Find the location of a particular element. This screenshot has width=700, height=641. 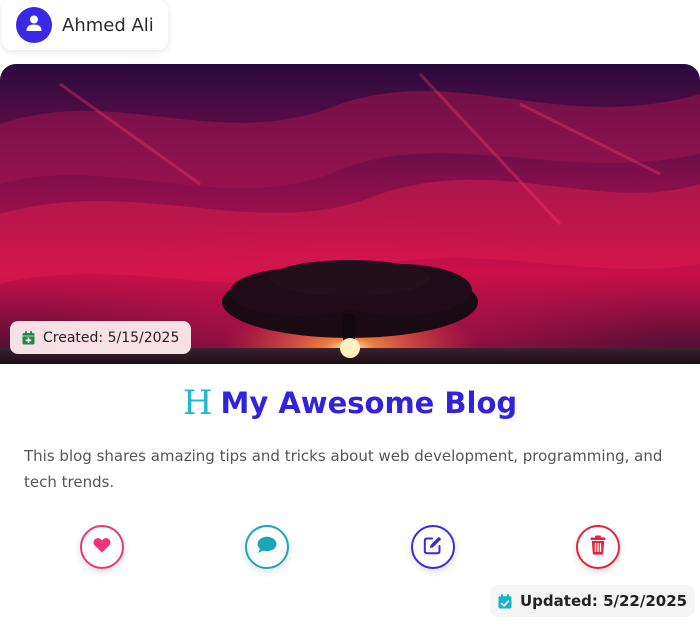

created-date-badge: Created: 5/15/2025 is located at coordinates (101, 337).